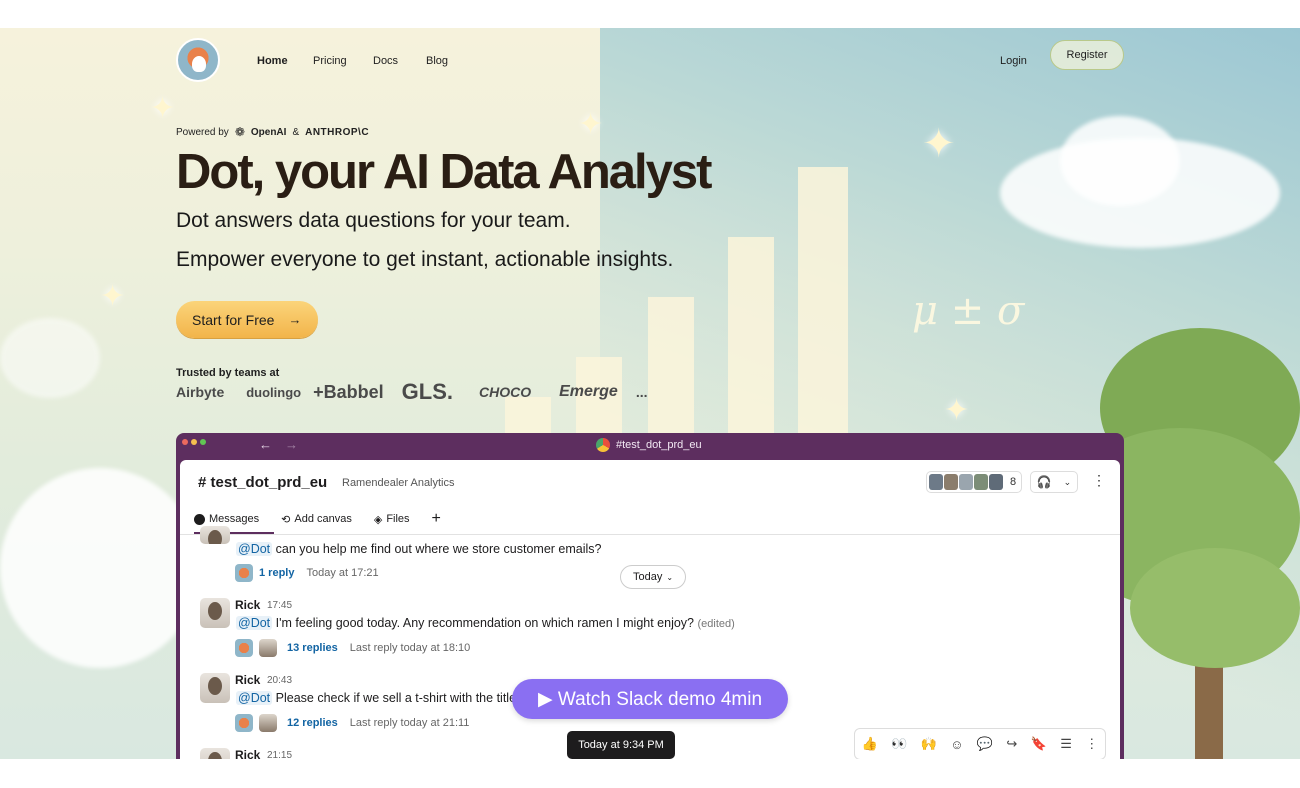 Image resolution: width=1300 pixels, height=788 pixels. What do you see at coordinates (312, 648) in the screenshot?
I see `replies-link: 13 replies` at bounding box center [312, 648].